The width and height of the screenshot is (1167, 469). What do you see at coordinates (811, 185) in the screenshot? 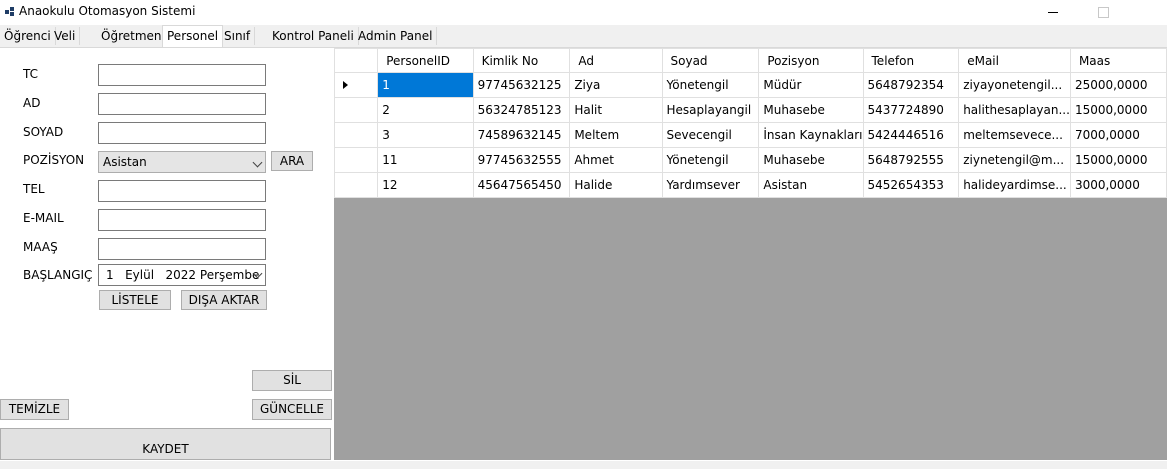
I see `table-cell: Asistan` at bounding box center [811, 185].